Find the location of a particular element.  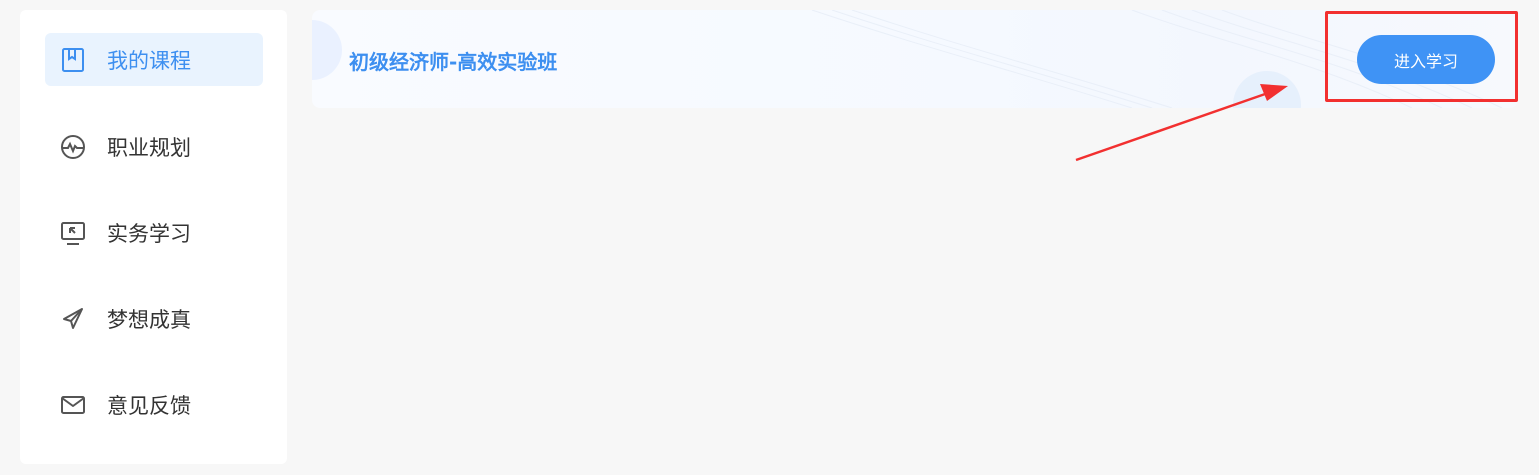

sidebar-item-label: 意见反馈 is located at coordinates (149, 405).